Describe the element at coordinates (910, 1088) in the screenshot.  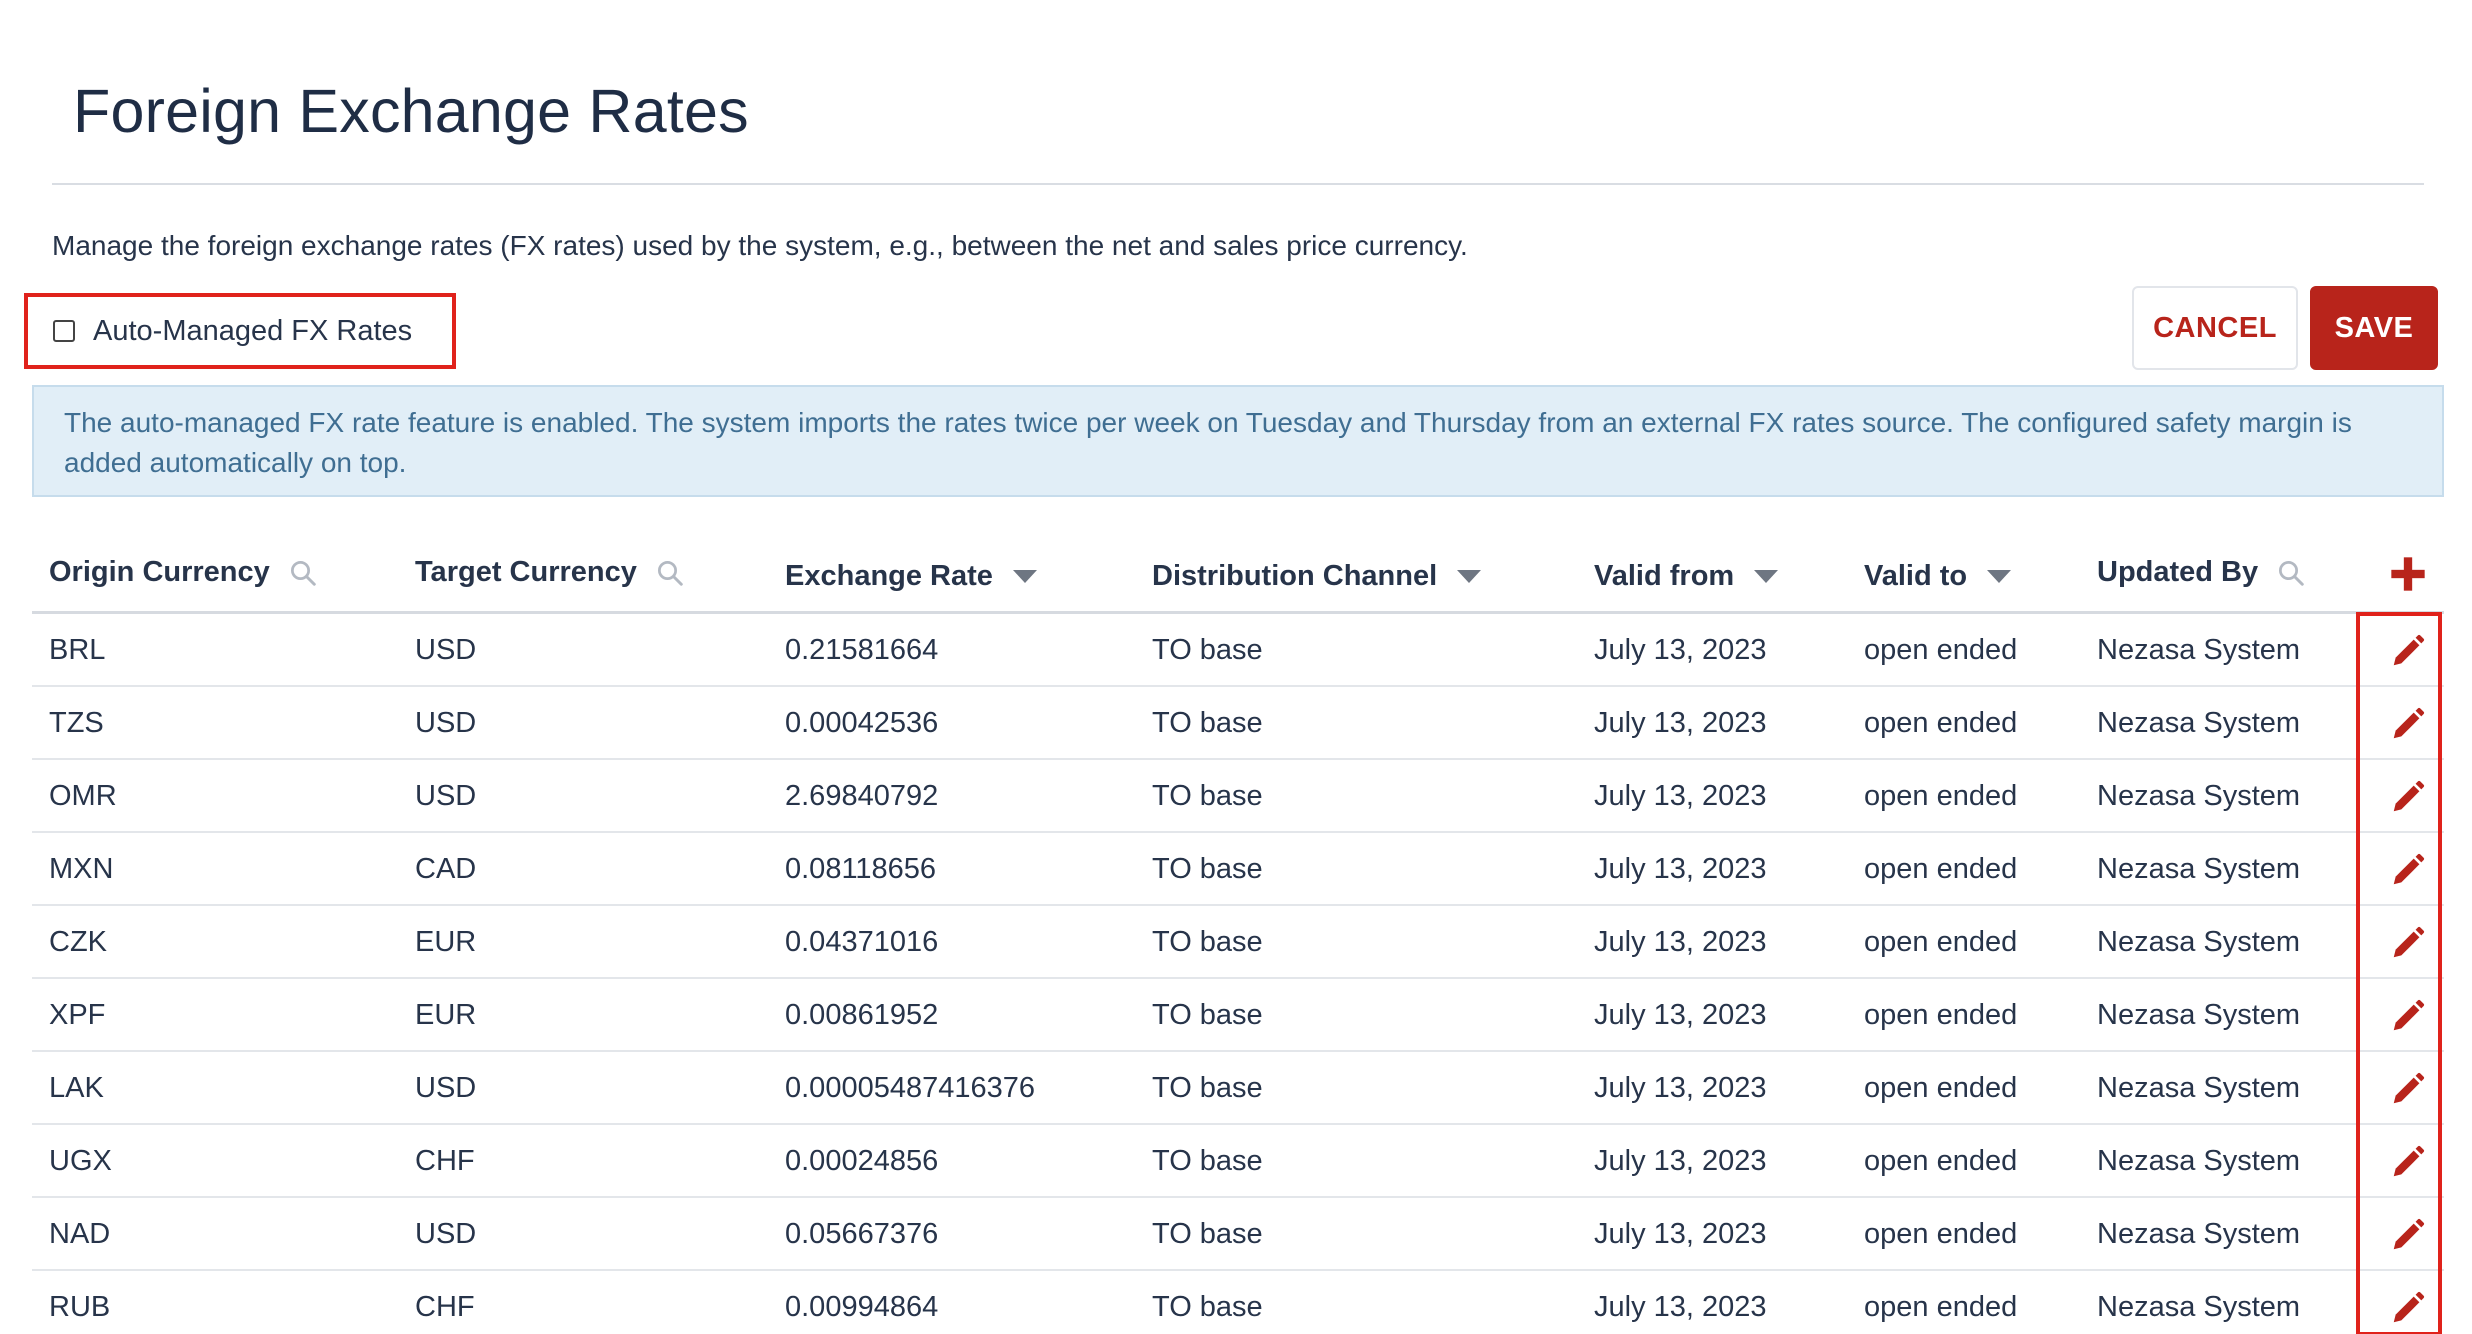
I see `exchange-rate-cell: 0.00005487416376` at that location.